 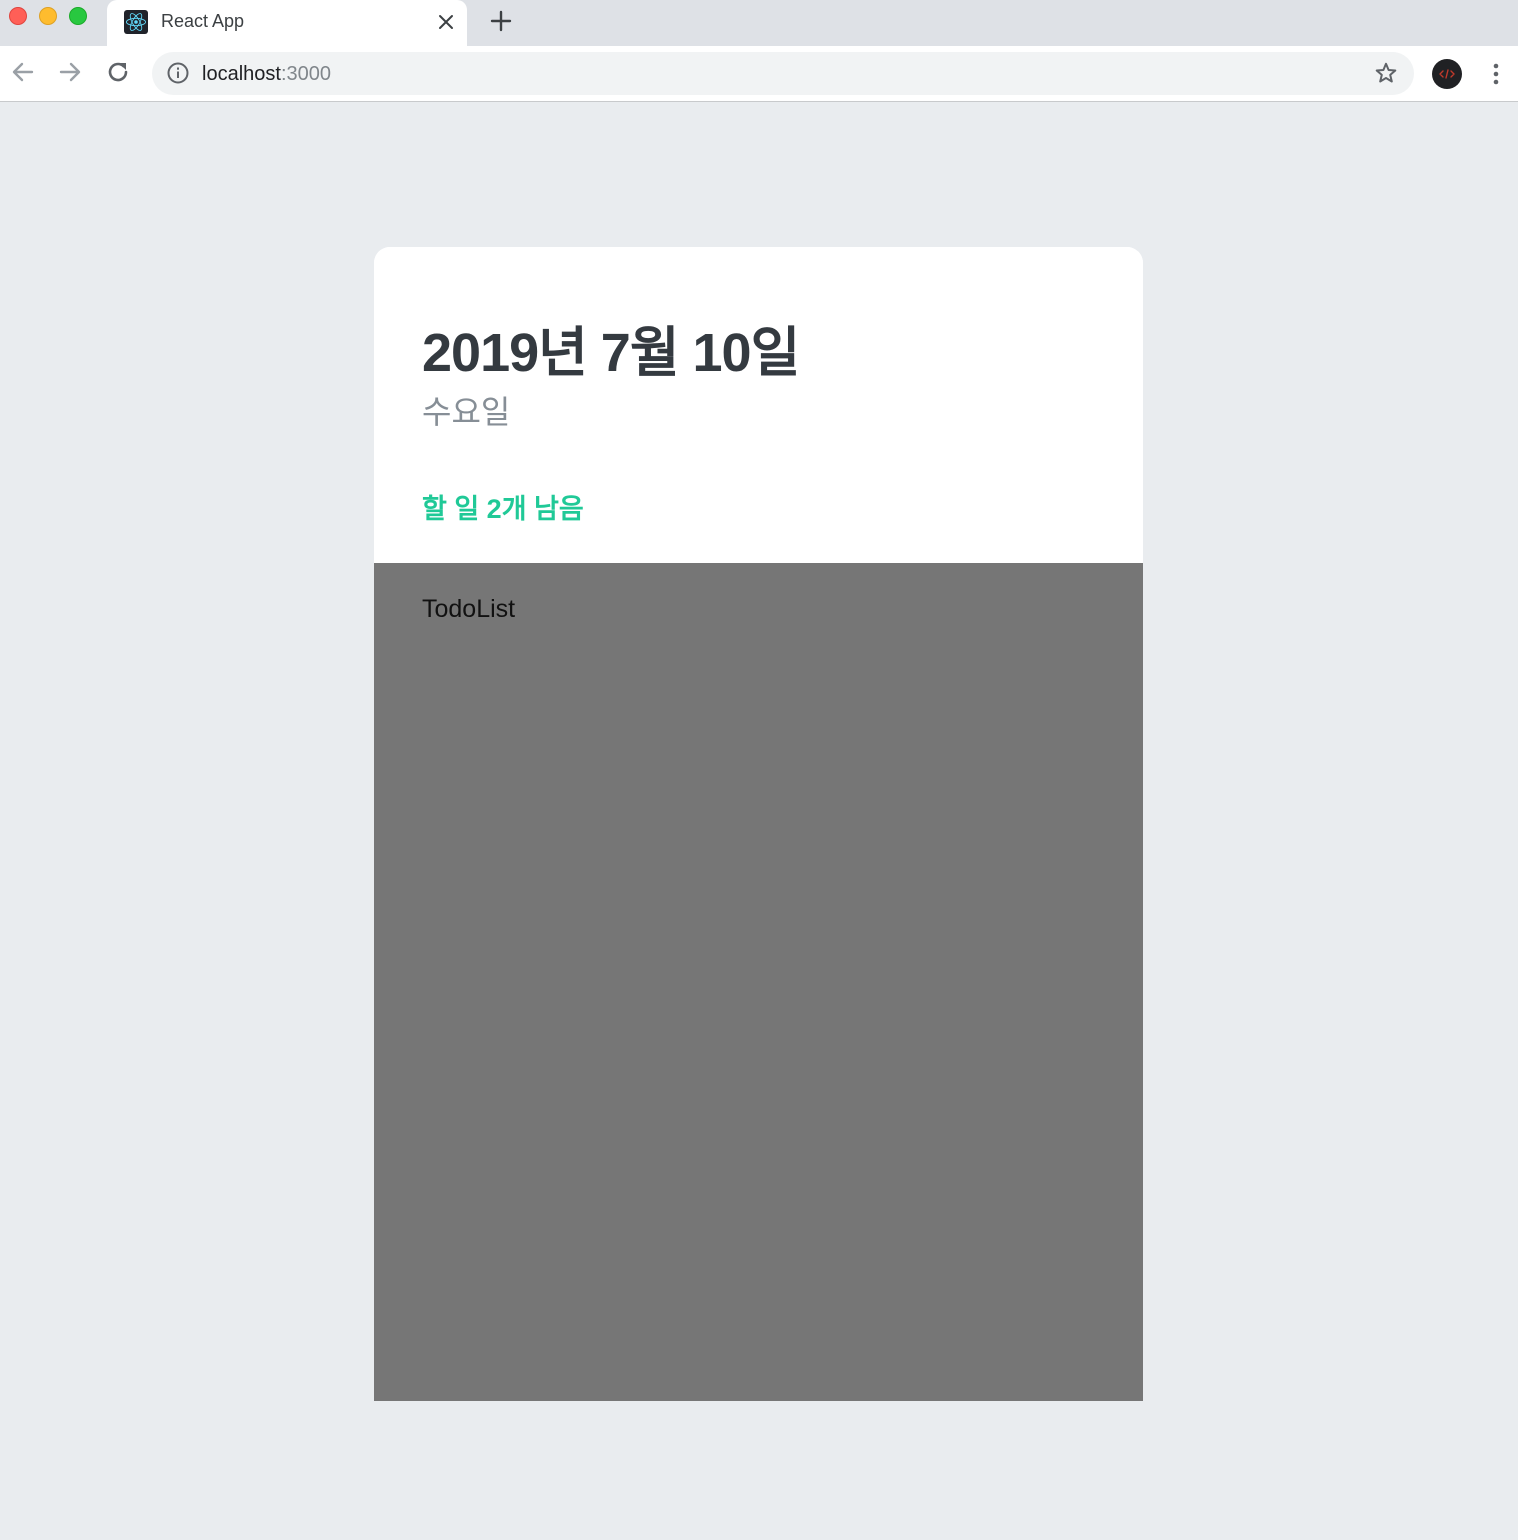 I want to click on plus-icon, so click(x=501, y=21).